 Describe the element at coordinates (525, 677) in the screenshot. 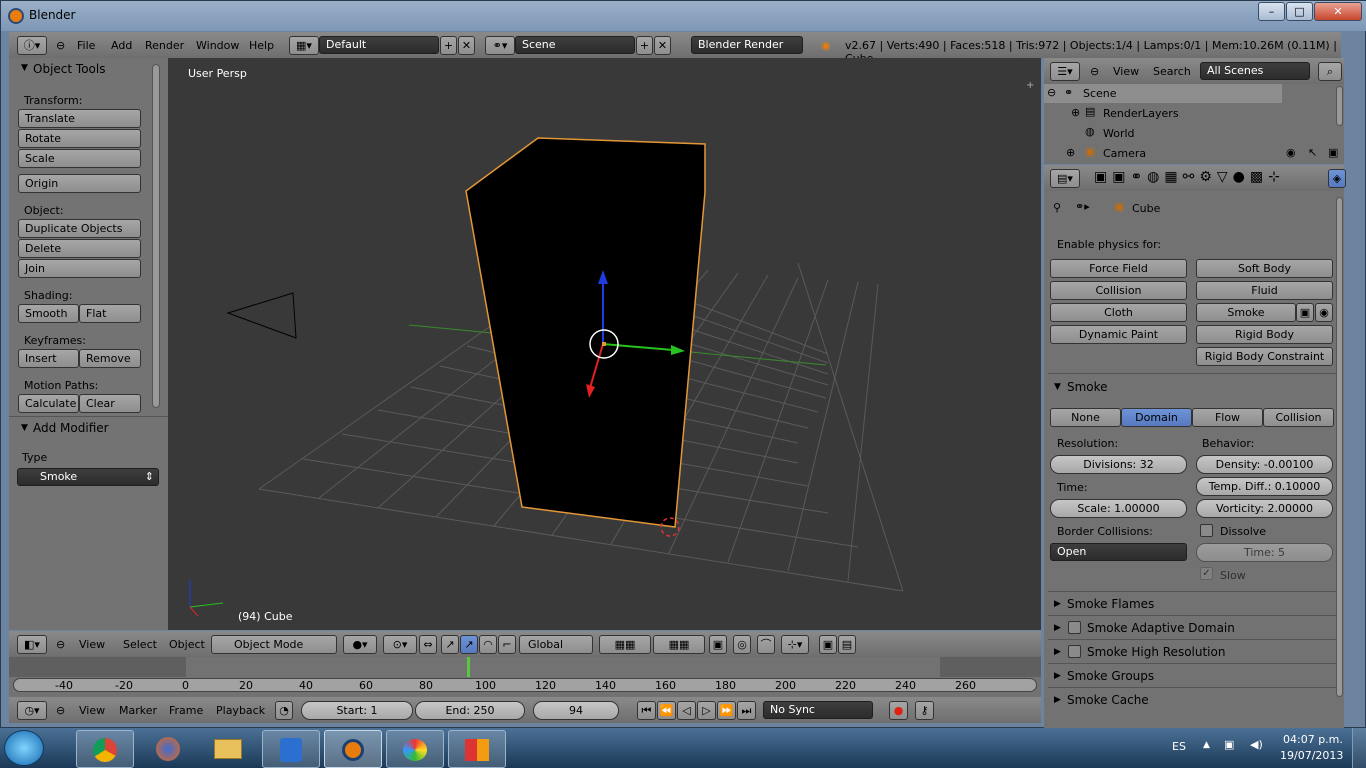

I see `timeline` at that location.